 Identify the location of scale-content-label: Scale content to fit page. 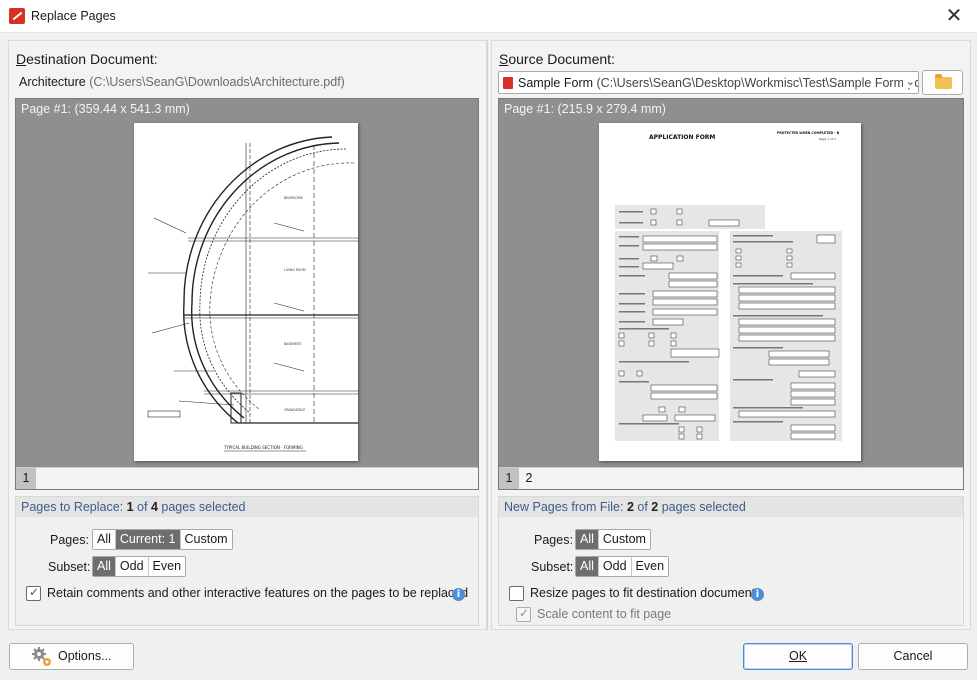
(604, 614).